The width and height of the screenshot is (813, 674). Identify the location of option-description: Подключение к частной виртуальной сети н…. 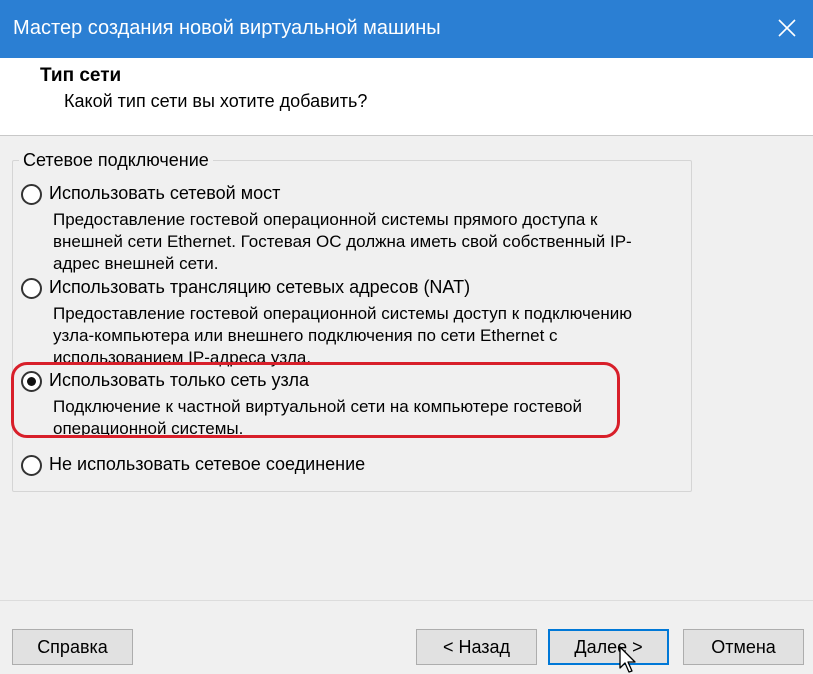
(318, 417).